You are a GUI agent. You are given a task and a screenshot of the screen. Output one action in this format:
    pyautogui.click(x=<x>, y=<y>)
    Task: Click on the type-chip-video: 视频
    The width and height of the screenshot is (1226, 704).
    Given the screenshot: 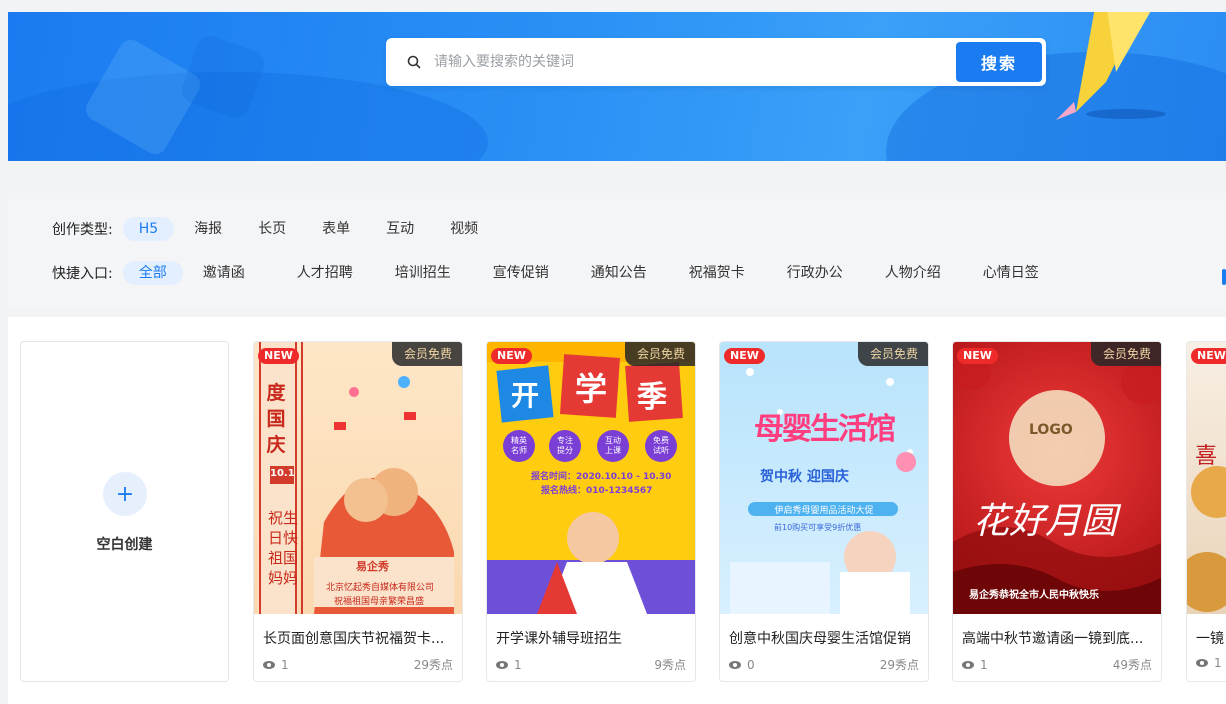 What is the action you would take?
    pyautogui.click(x=464, y=229)
    